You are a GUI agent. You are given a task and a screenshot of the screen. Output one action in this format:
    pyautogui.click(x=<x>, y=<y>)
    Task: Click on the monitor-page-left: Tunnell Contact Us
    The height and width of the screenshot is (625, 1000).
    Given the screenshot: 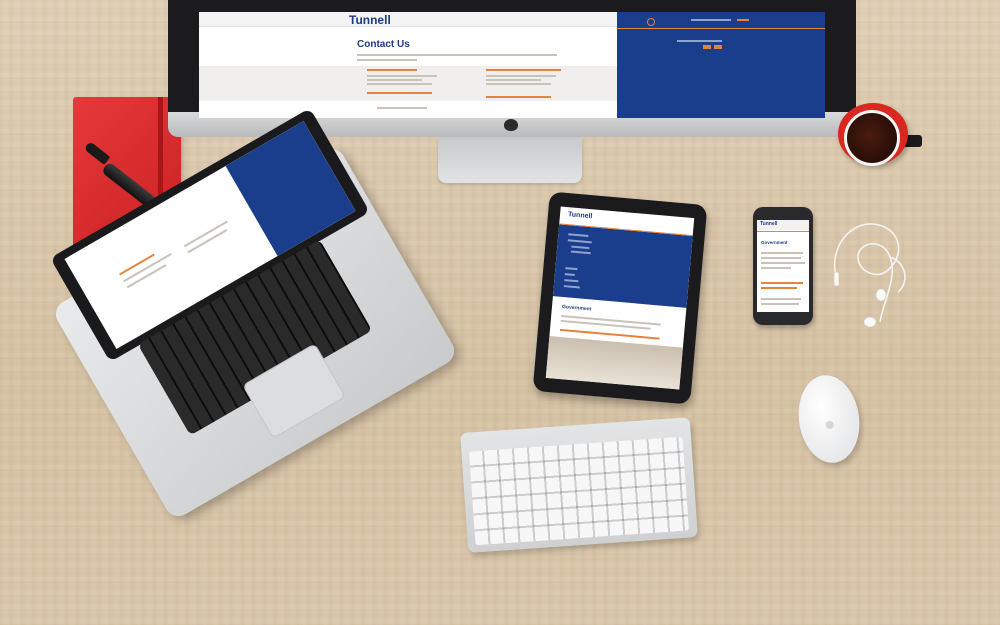 What is the action you would take?
    pyautogui.click(x=408, y=65)
    